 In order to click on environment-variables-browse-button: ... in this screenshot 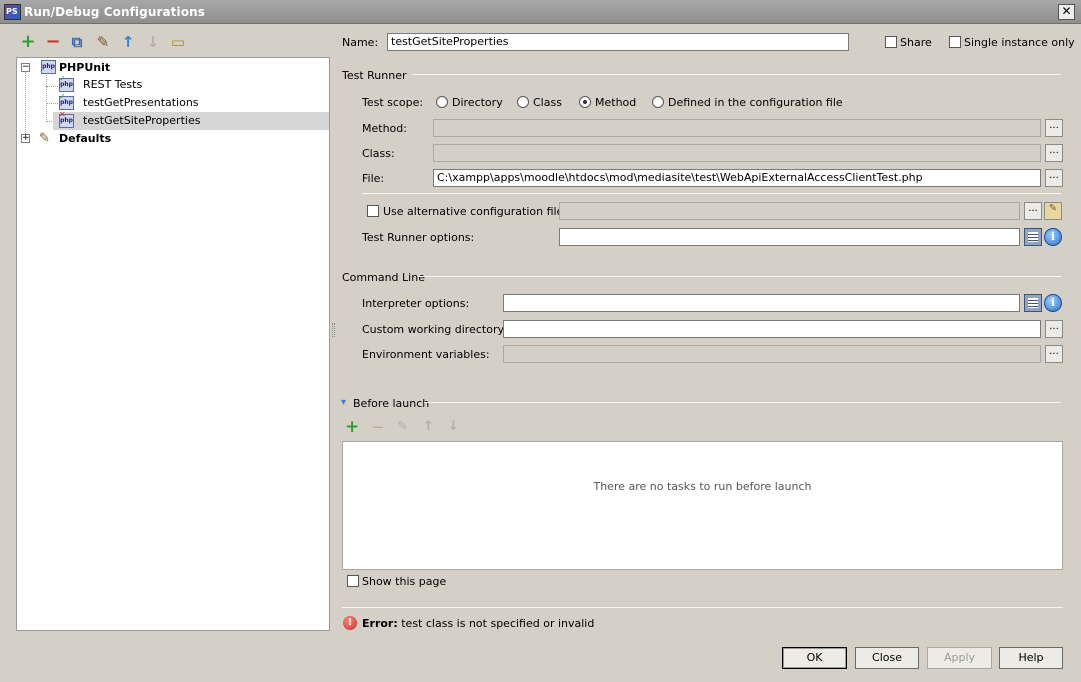, I will do `click(1054, 354)`.